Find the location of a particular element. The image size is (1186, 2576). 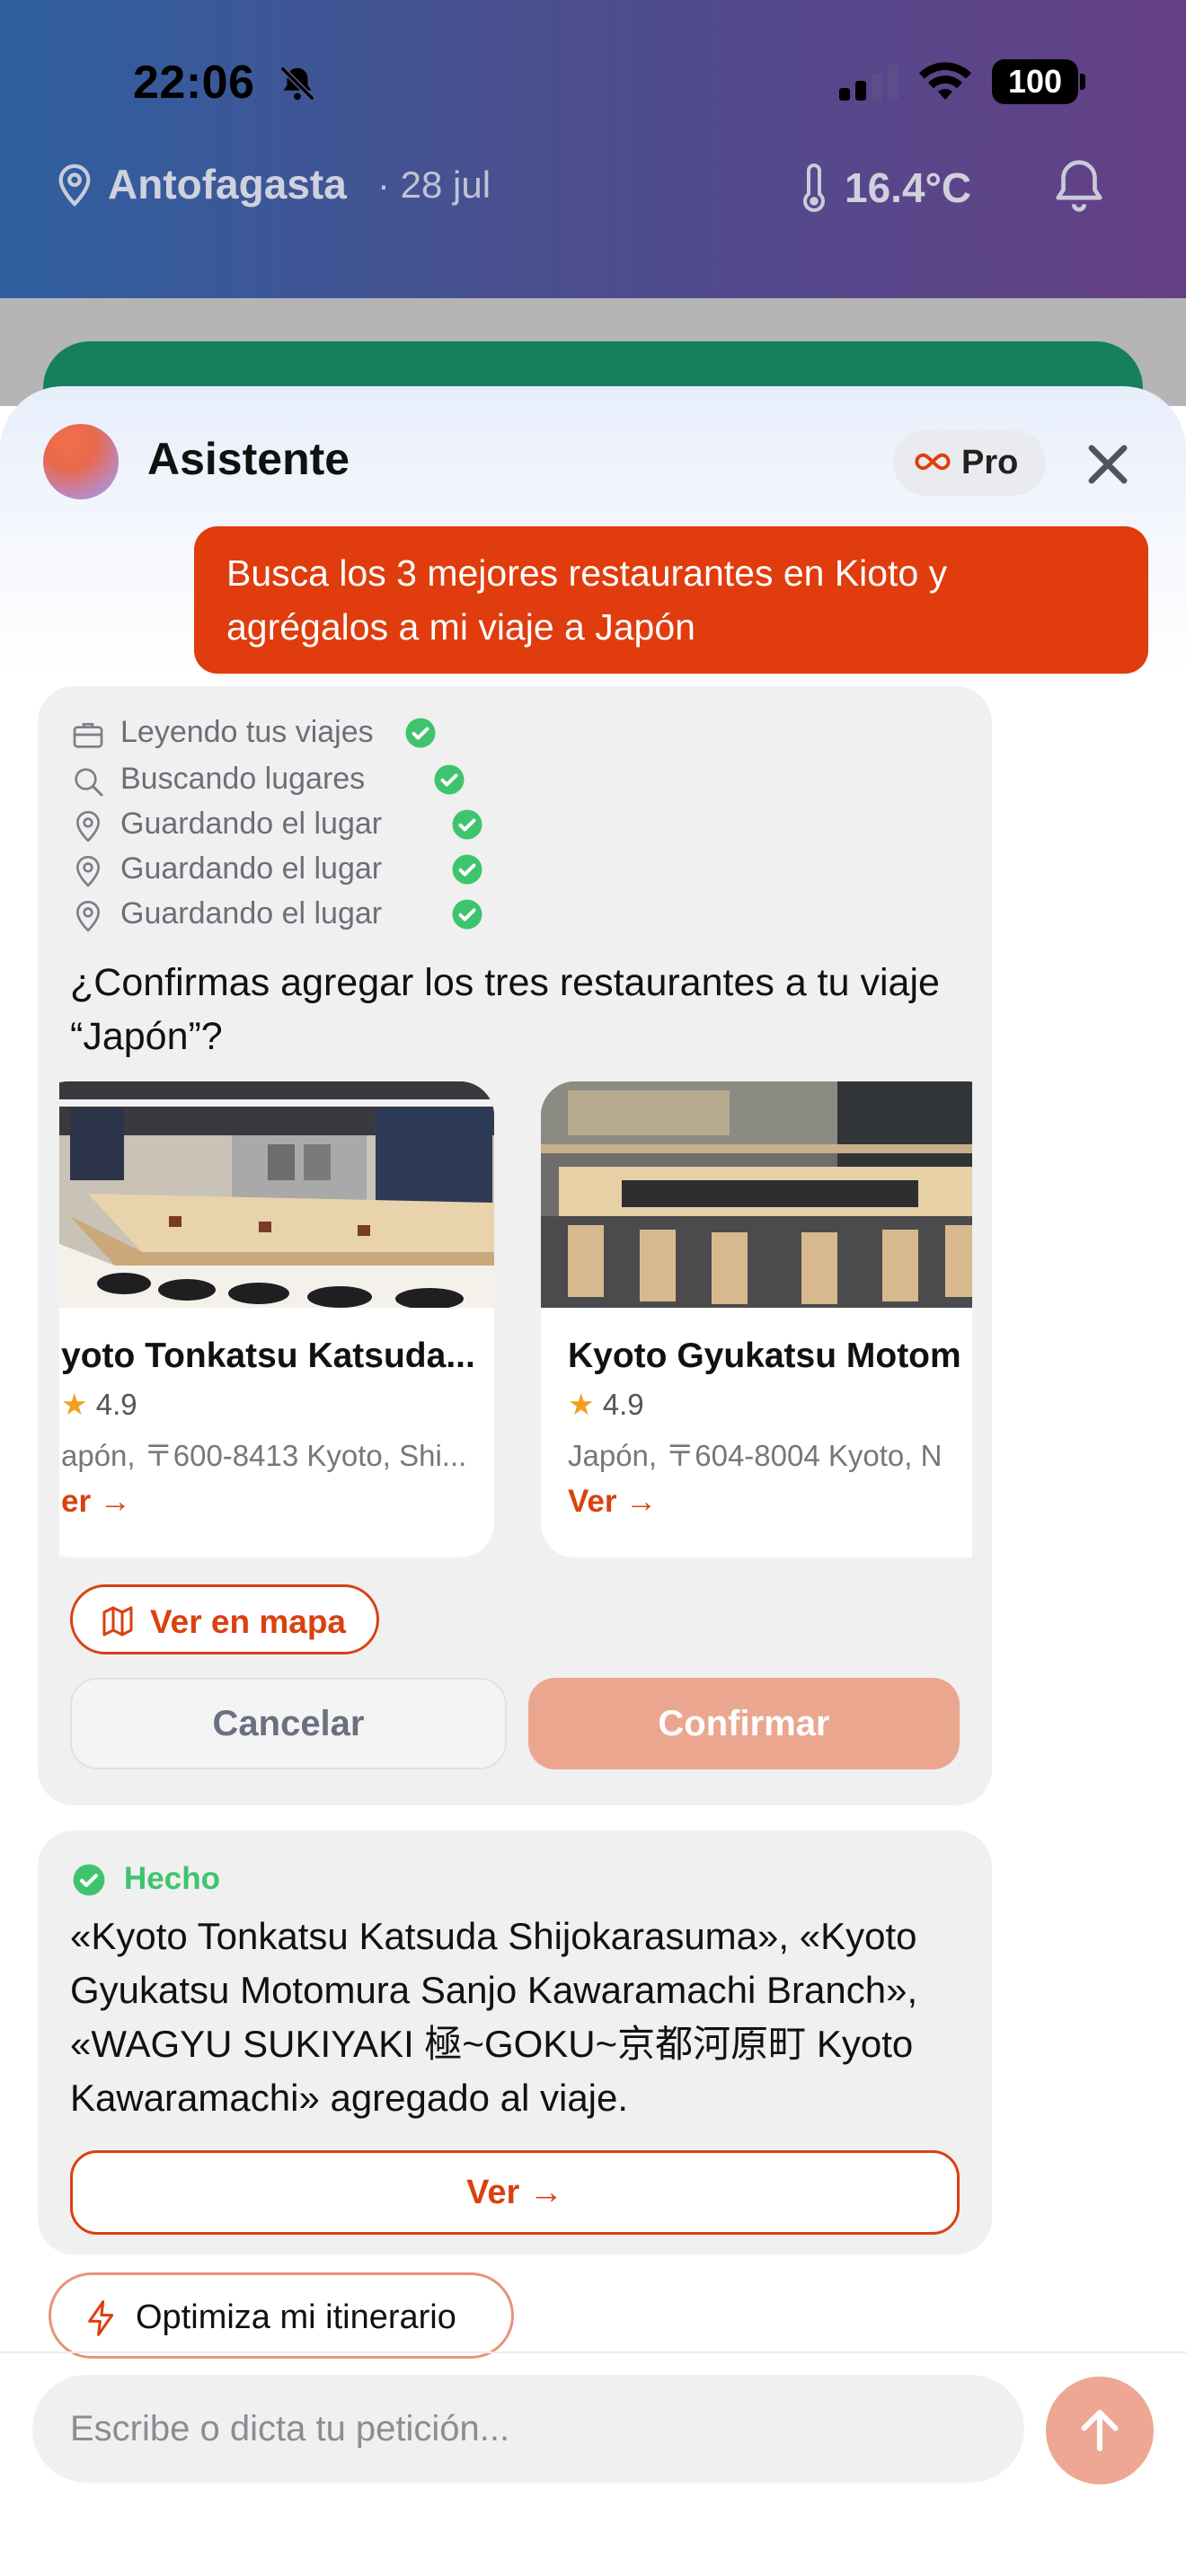

restaurant-view-link: Ver → is located at coordinates (612, 1502).